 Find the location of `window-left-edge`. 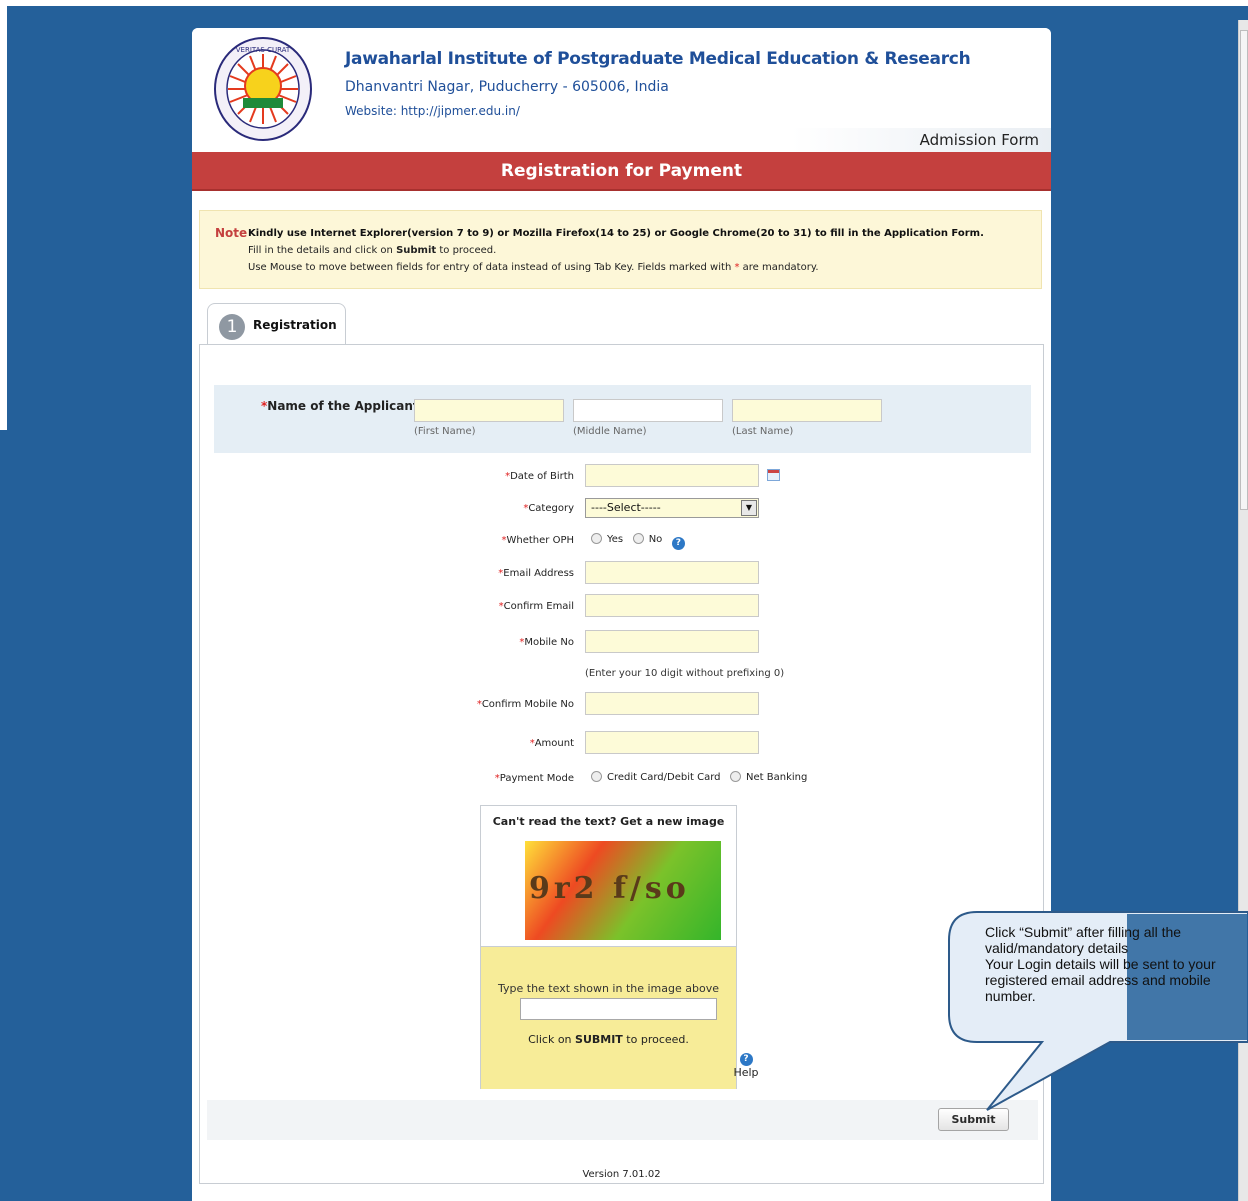

window-left-edge is located at coordinates (3, 215).